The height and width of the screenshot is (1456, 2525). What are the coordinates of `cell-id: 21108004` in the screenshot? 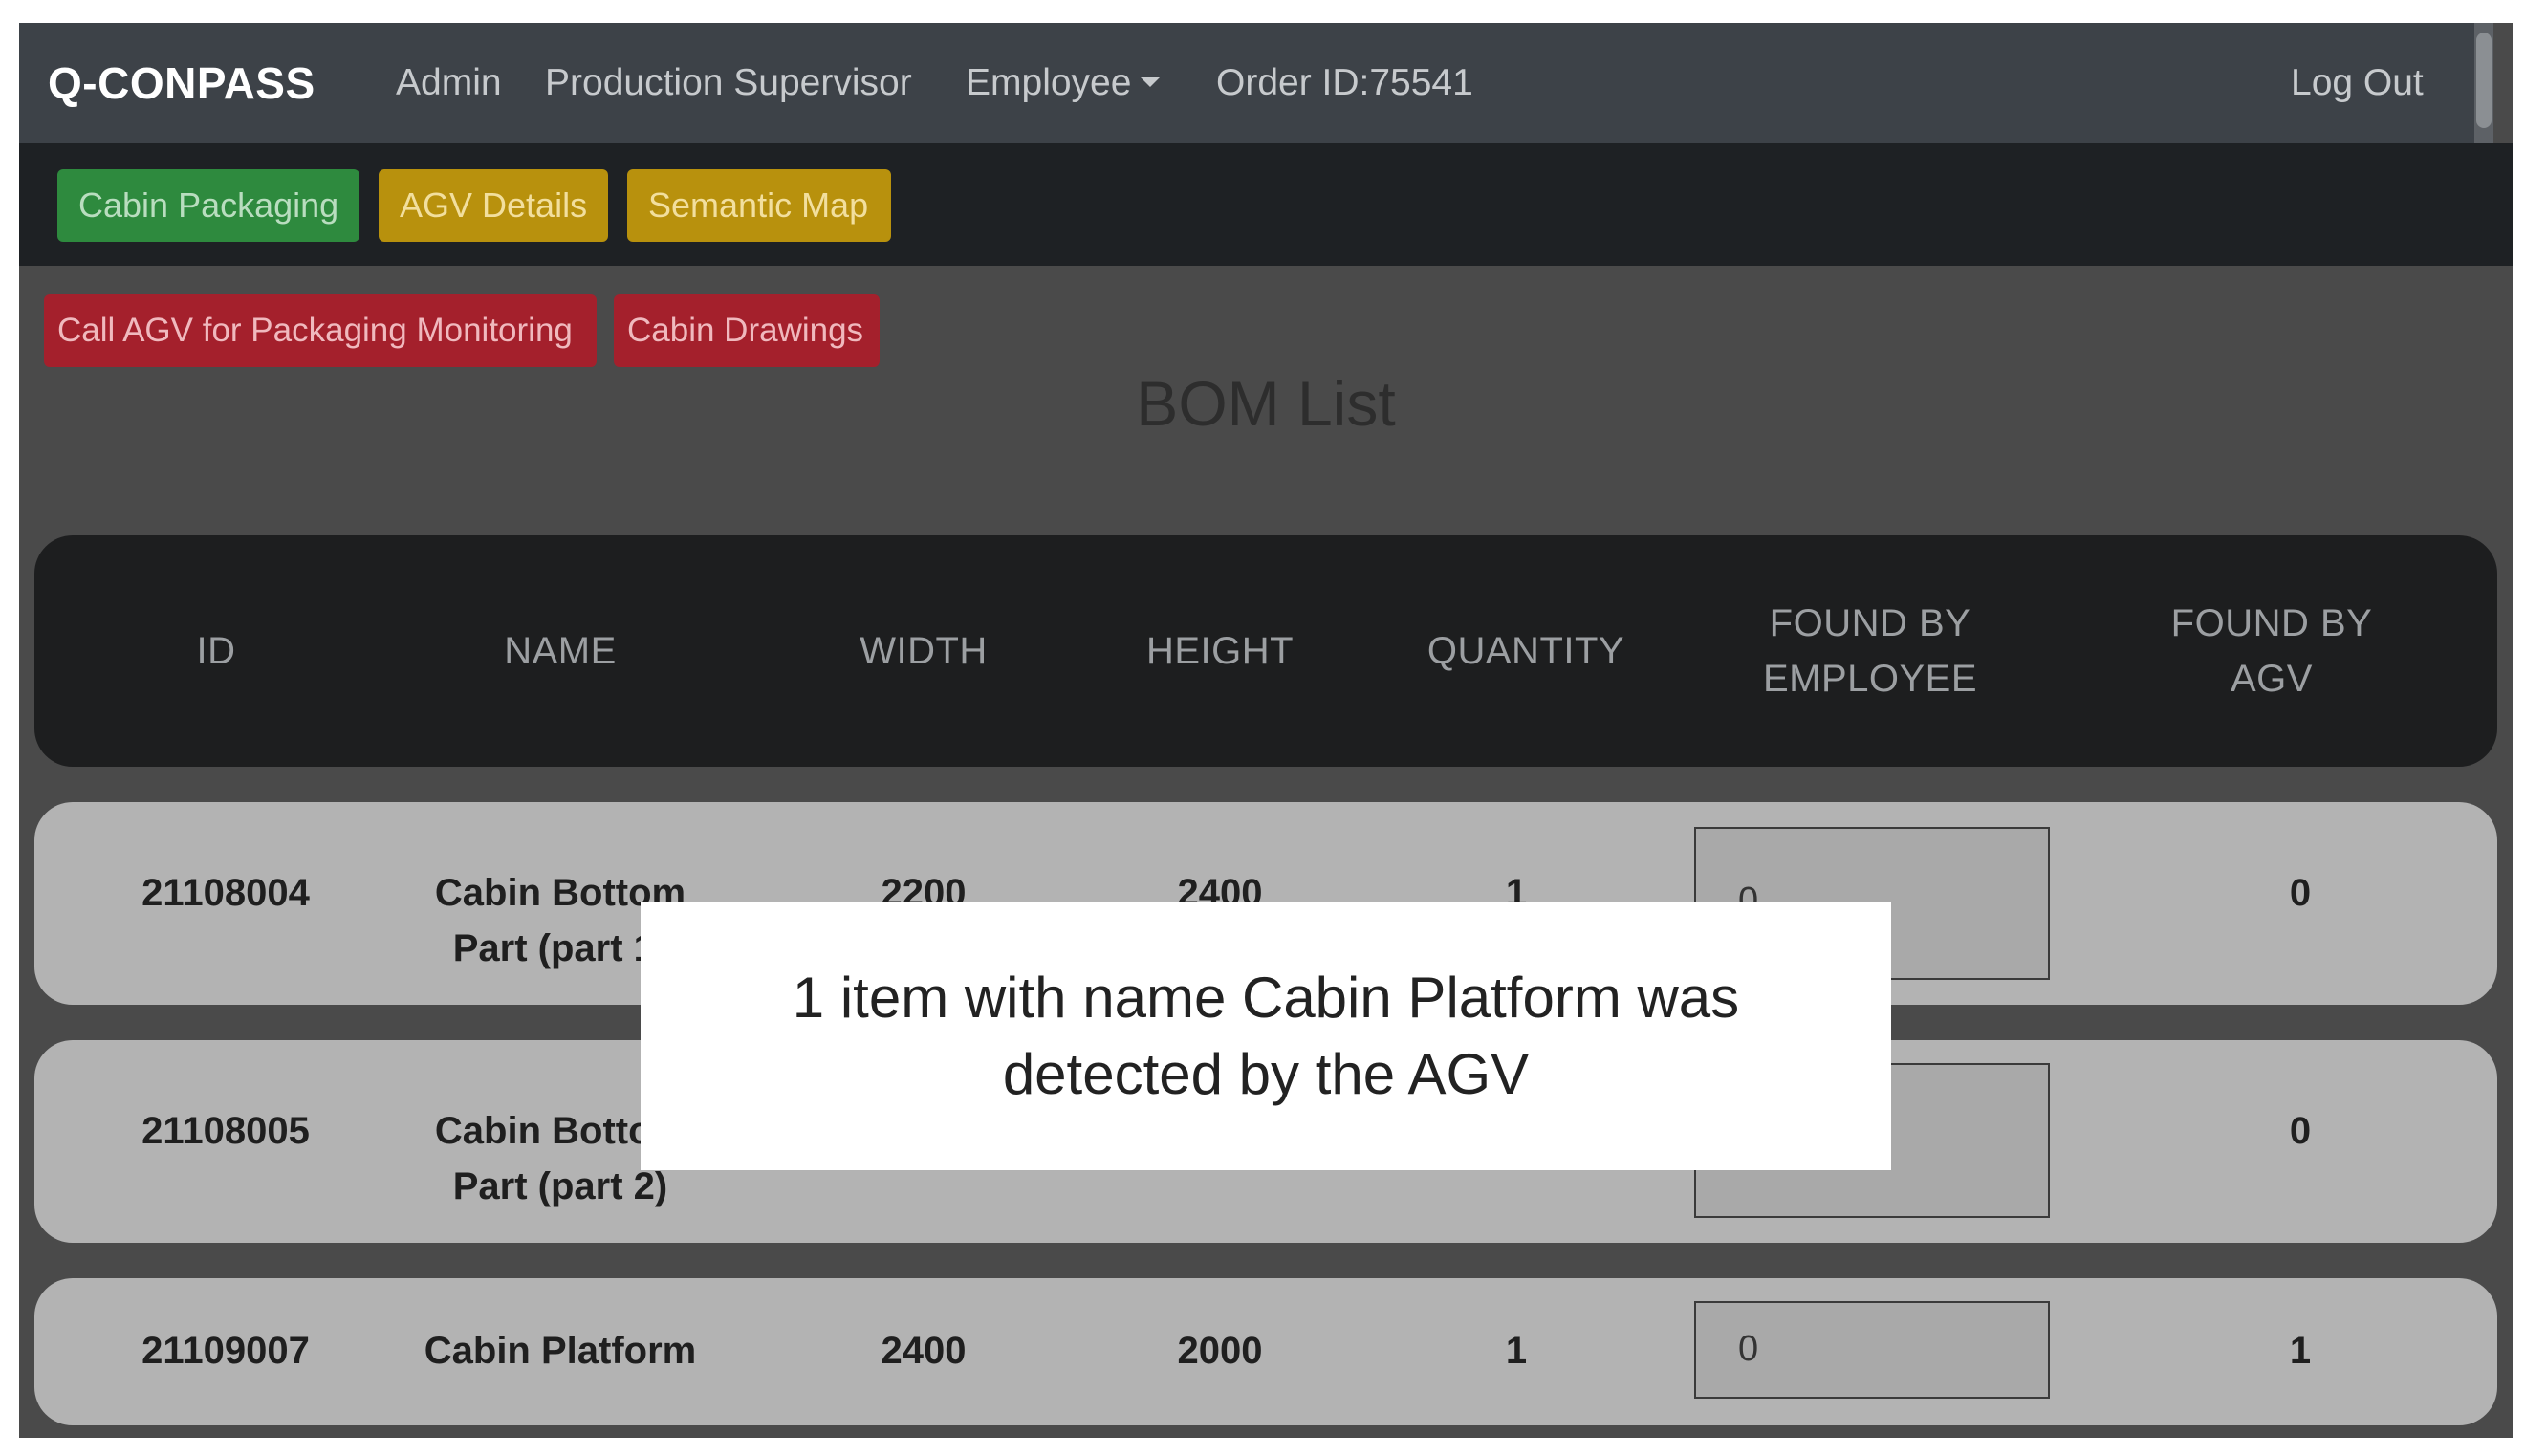 It's located at (225, 893).